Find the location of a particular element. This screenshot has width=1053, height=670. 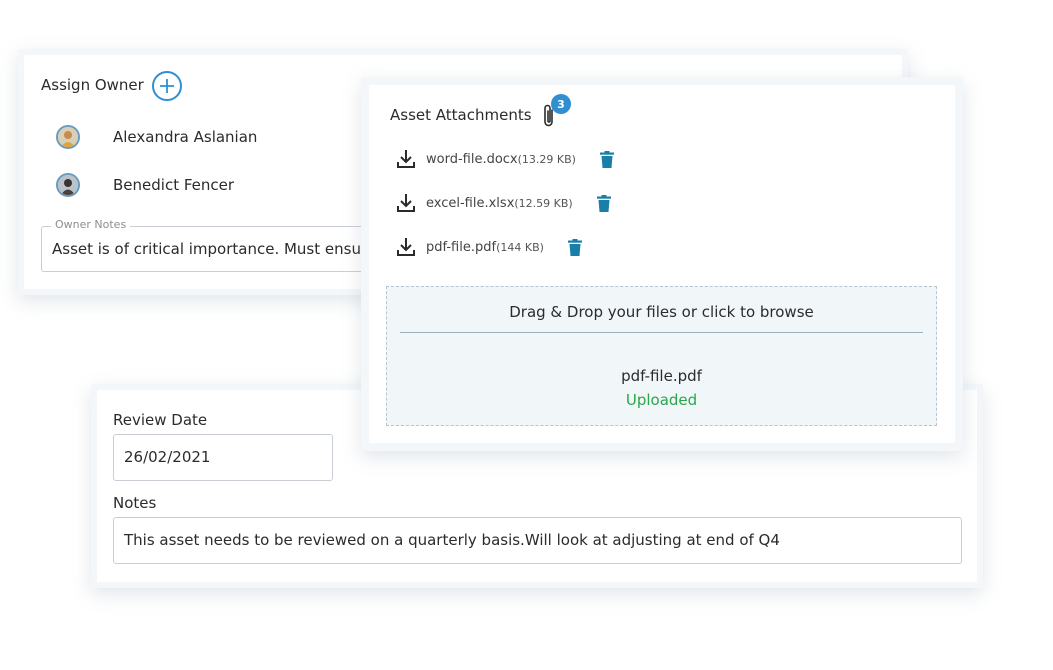

attachment-name: pdf-file.pdf is located at coordinates (461, 247).